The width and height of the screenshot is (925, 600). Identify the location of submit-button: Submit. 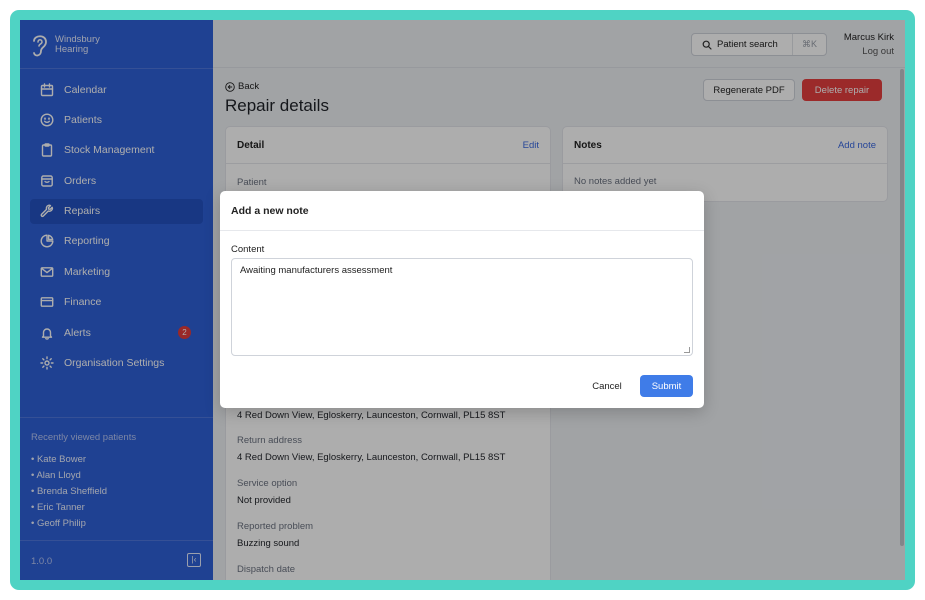
(666, 386).